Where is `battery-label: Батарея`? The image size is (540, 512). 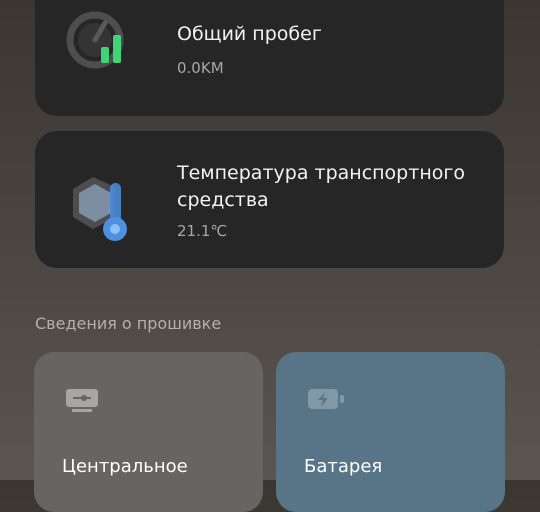 battery-label: Батарея is located at coordinates (343, 466).